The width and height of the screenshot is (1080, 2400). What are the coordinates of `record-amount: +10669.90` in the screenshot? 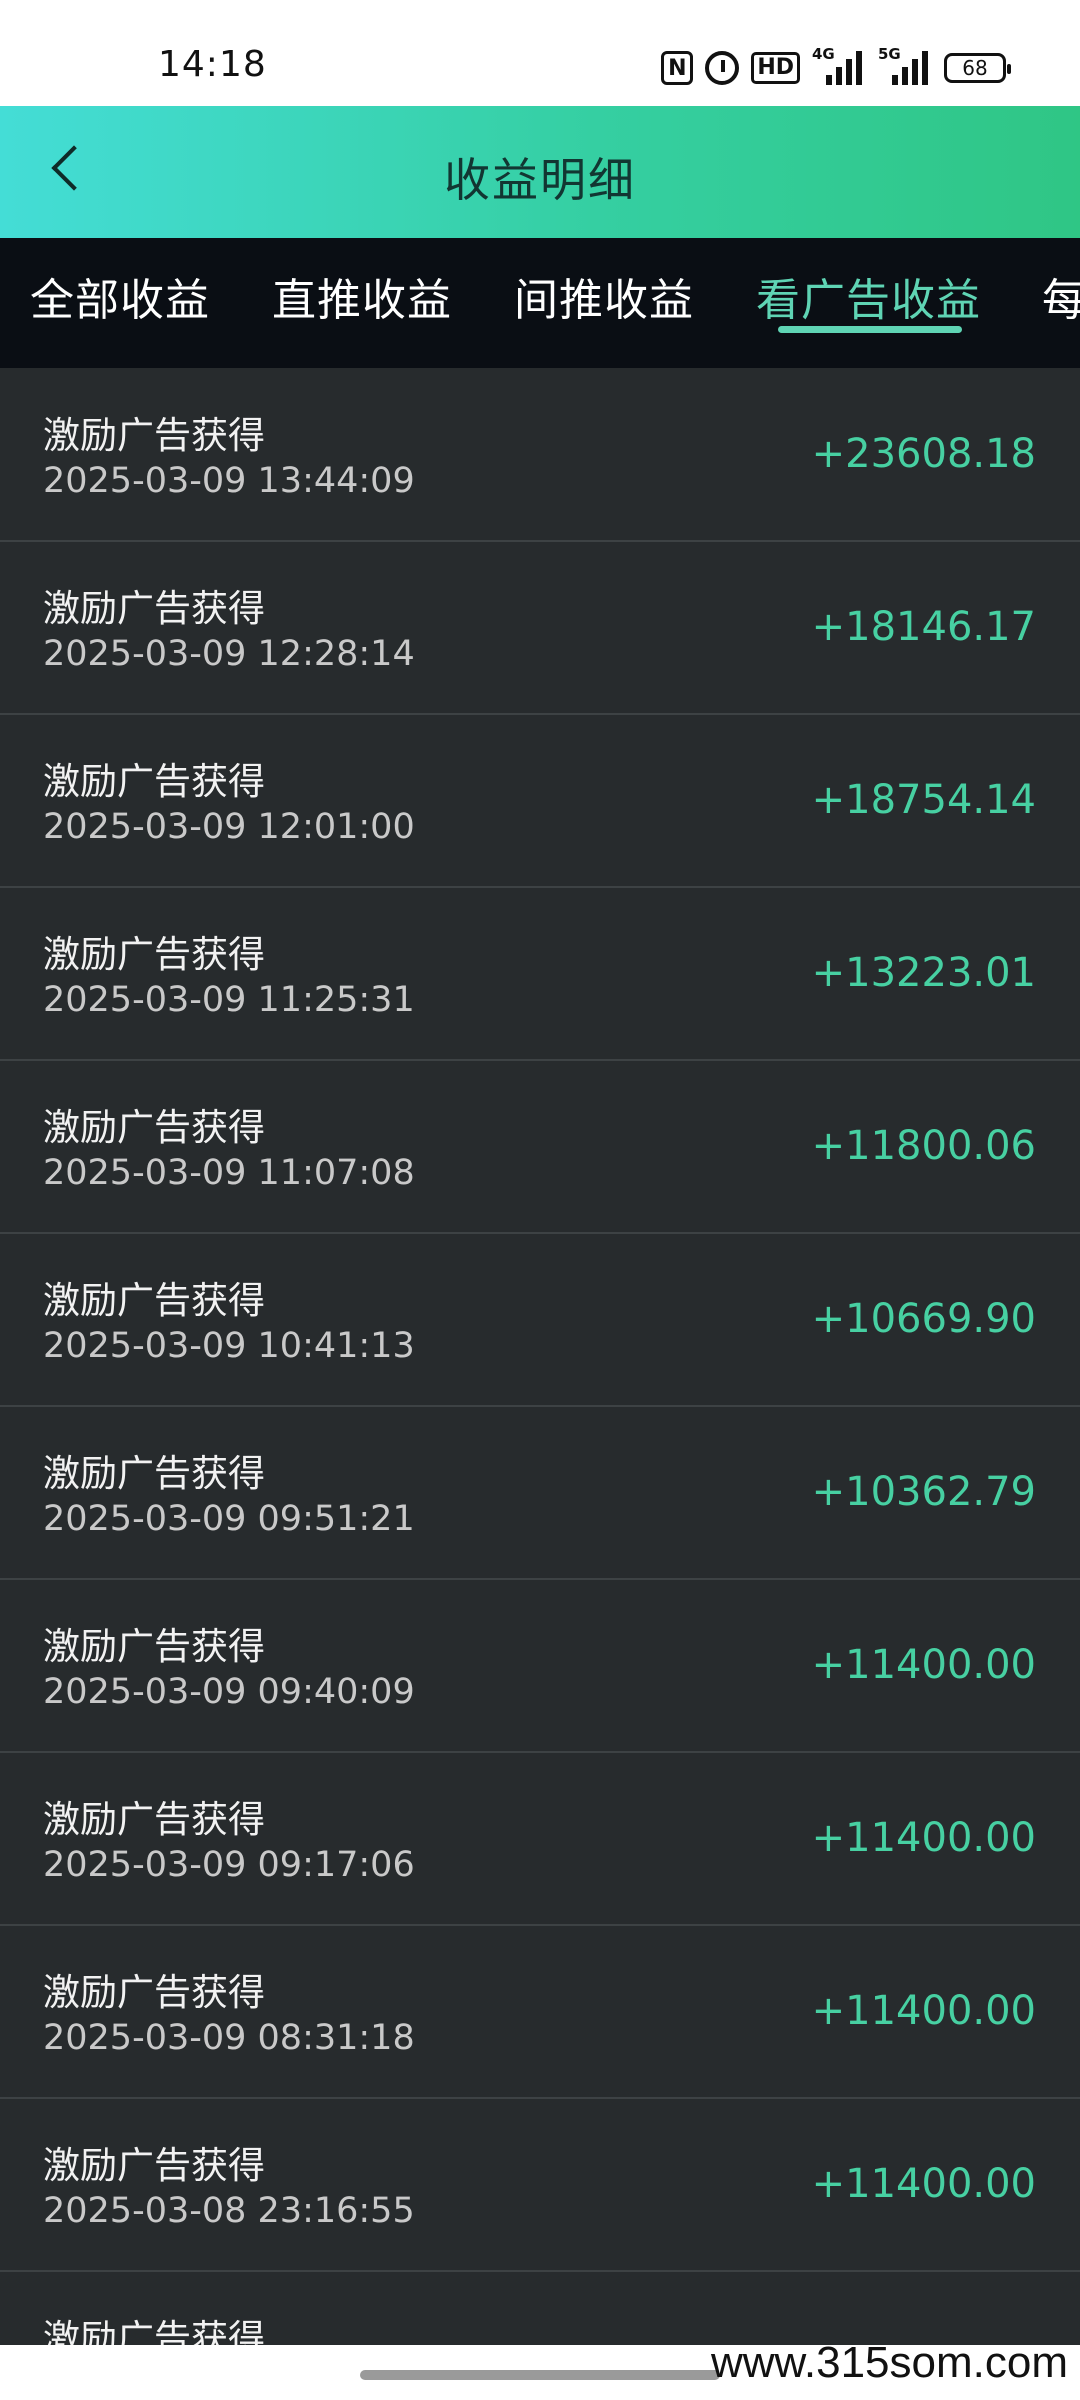 It's located at (923, 1319).